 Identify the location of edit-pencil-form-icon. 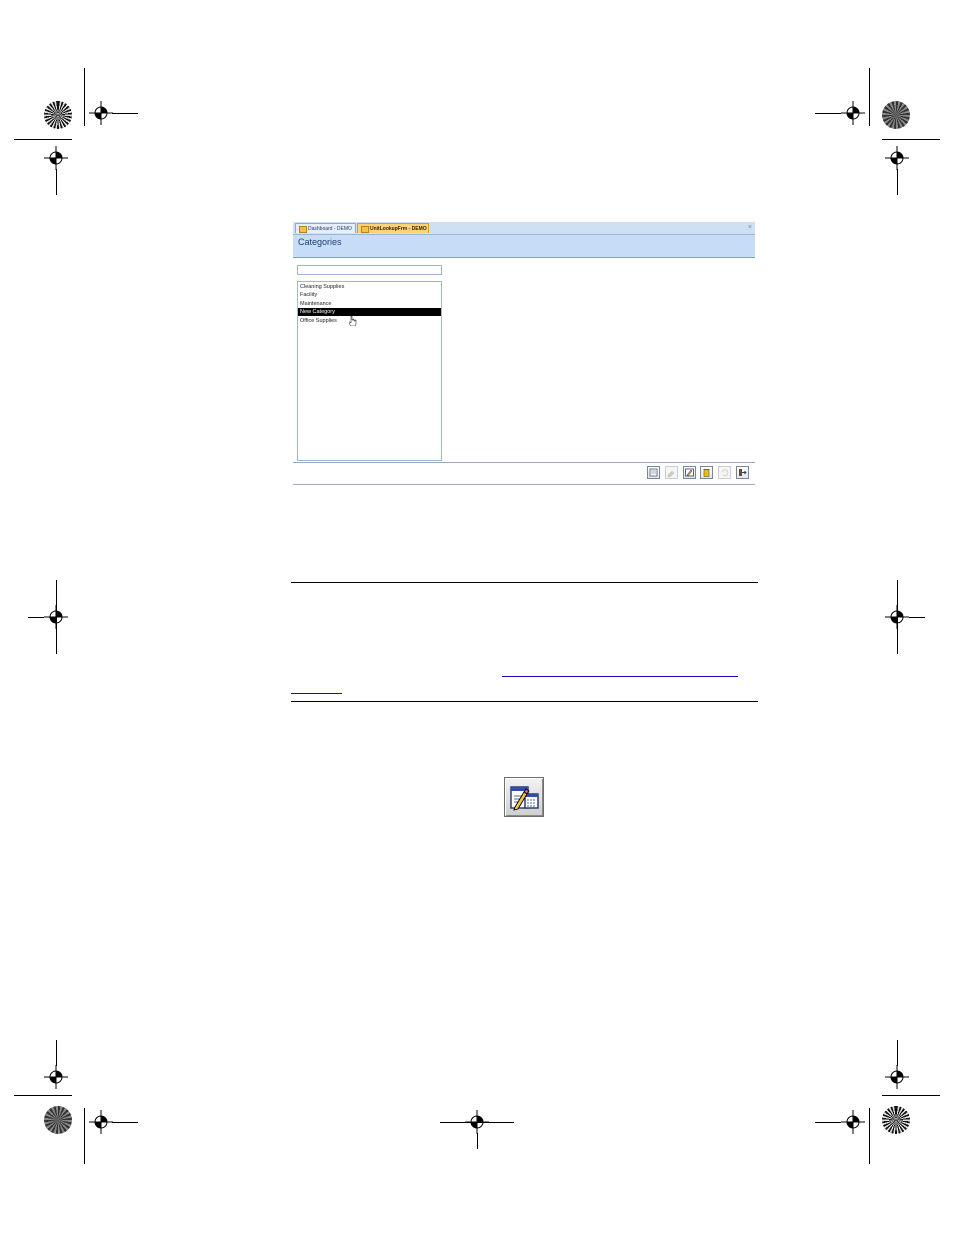
(524, 798).